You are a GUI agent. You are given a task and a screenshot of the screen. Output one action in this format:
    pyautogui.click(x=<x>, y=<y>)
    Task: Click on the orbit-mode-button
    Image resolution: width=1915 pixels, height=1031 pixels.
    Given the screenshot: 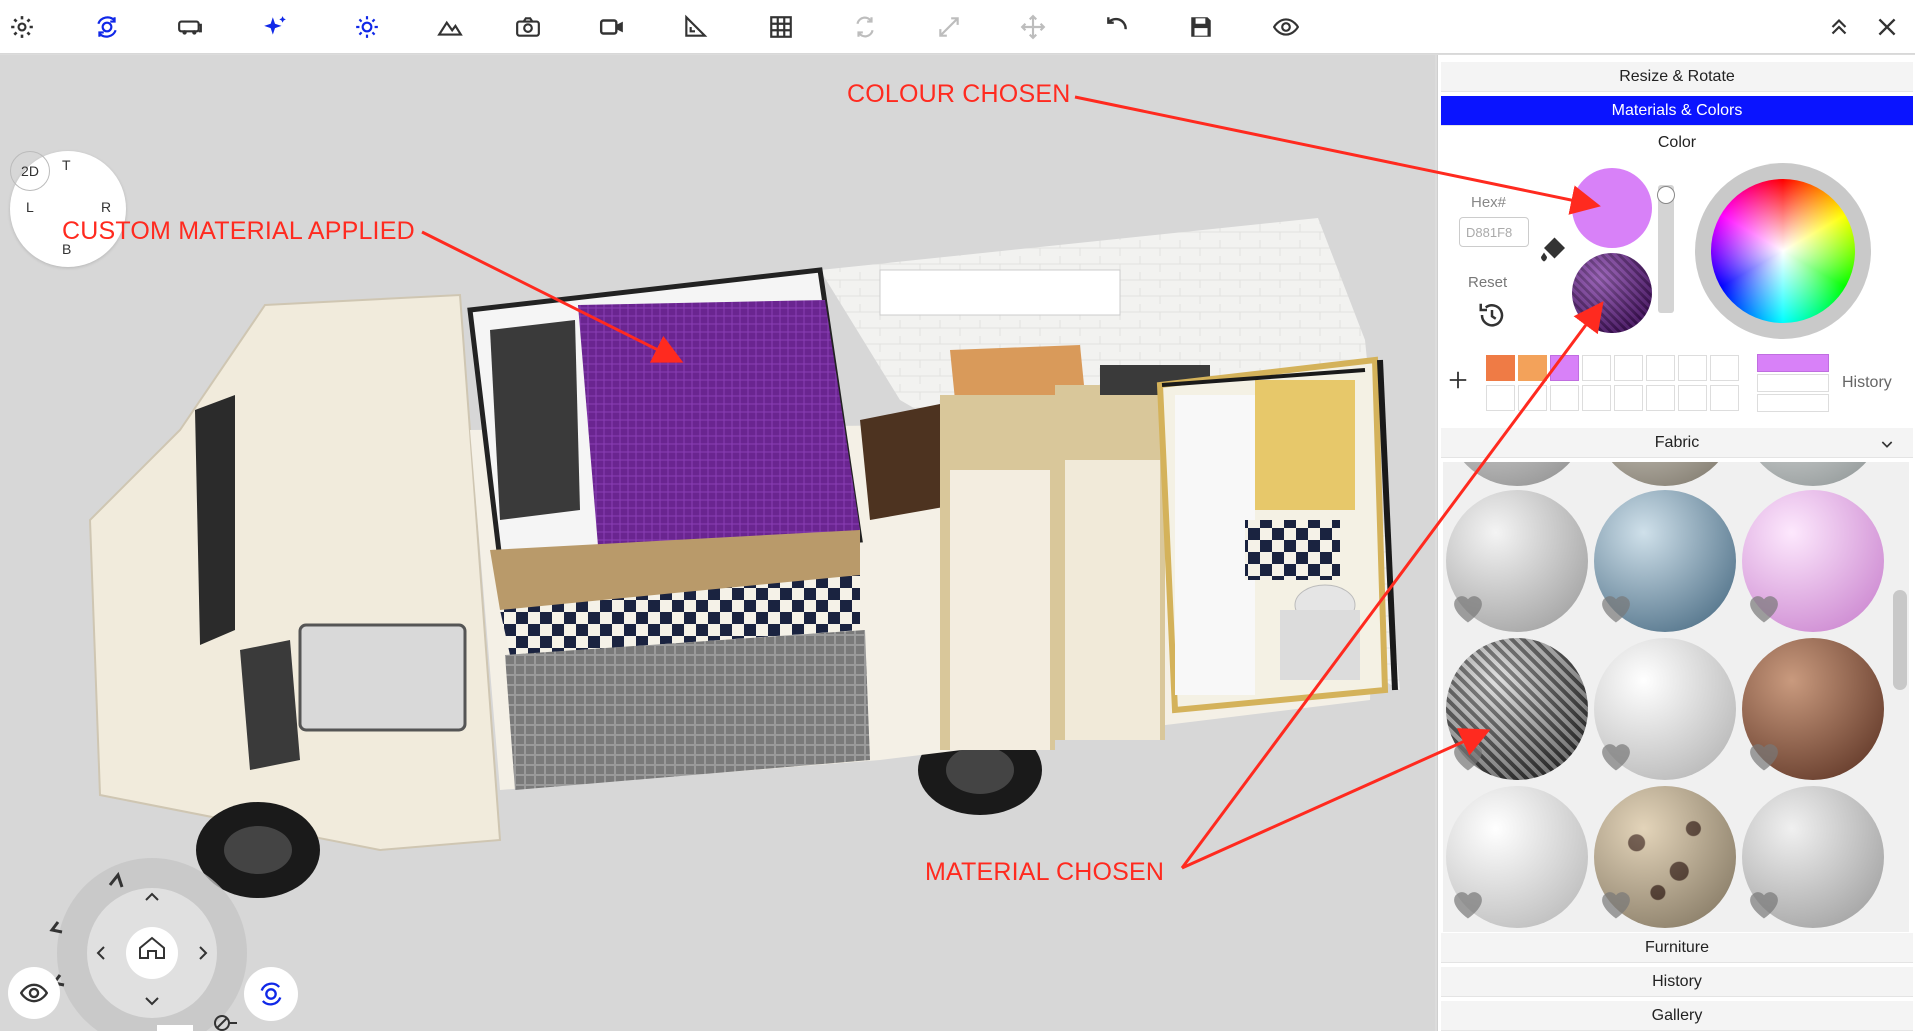 What is the action you would take?
    pyautogui.click(x=271, y=994)
    